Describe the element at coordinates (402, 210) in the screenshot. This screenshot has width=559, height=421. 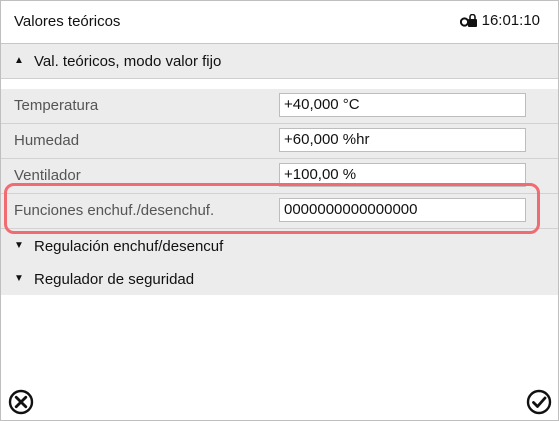
I see `switch-functions-input: 0000000000000000` at that location.